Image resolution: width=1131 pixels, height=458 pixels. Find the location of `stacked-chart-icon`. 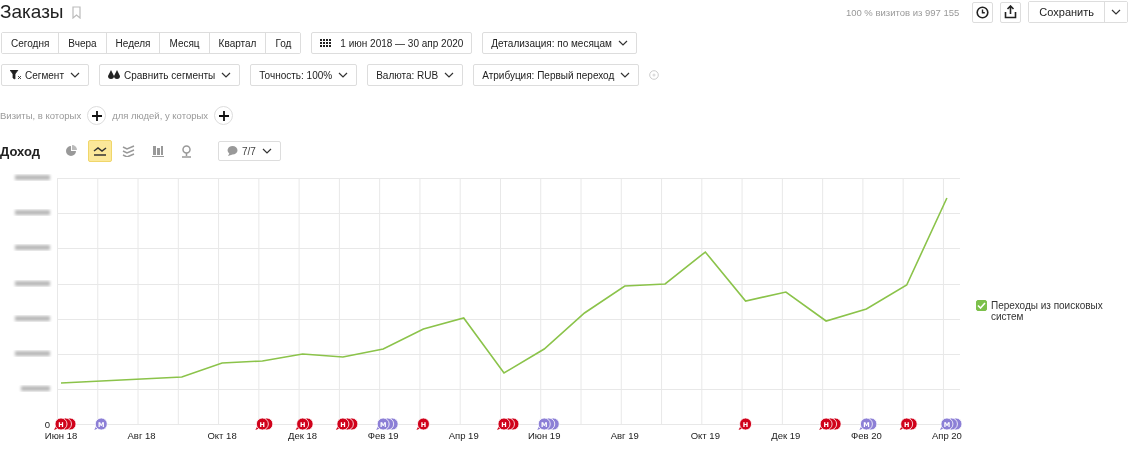

stacked-chart-icon is located at coordinates (129, 151).